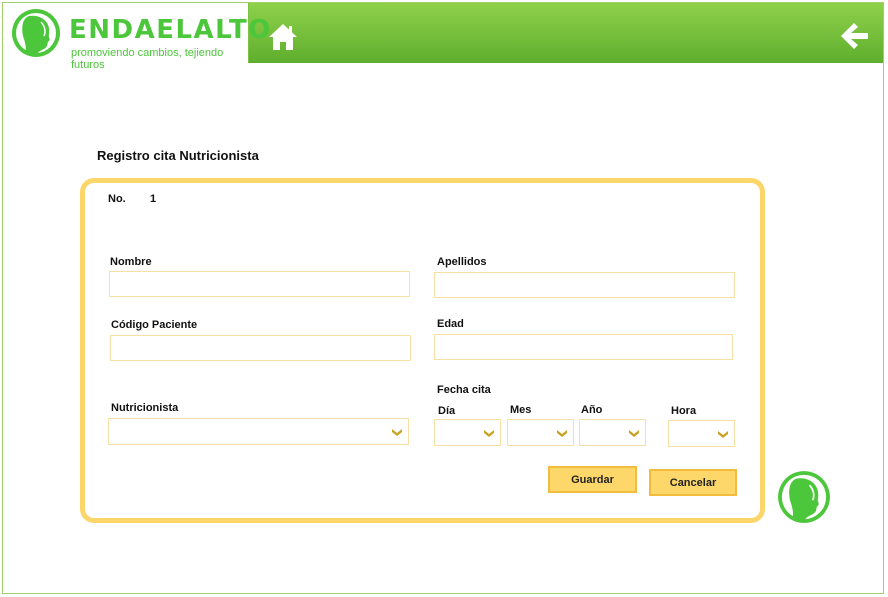 The image size is (888, 597). Describe the element at coordinates (693, 482) in the screenshot. I see `cancel-button: Cancelar` at that location.